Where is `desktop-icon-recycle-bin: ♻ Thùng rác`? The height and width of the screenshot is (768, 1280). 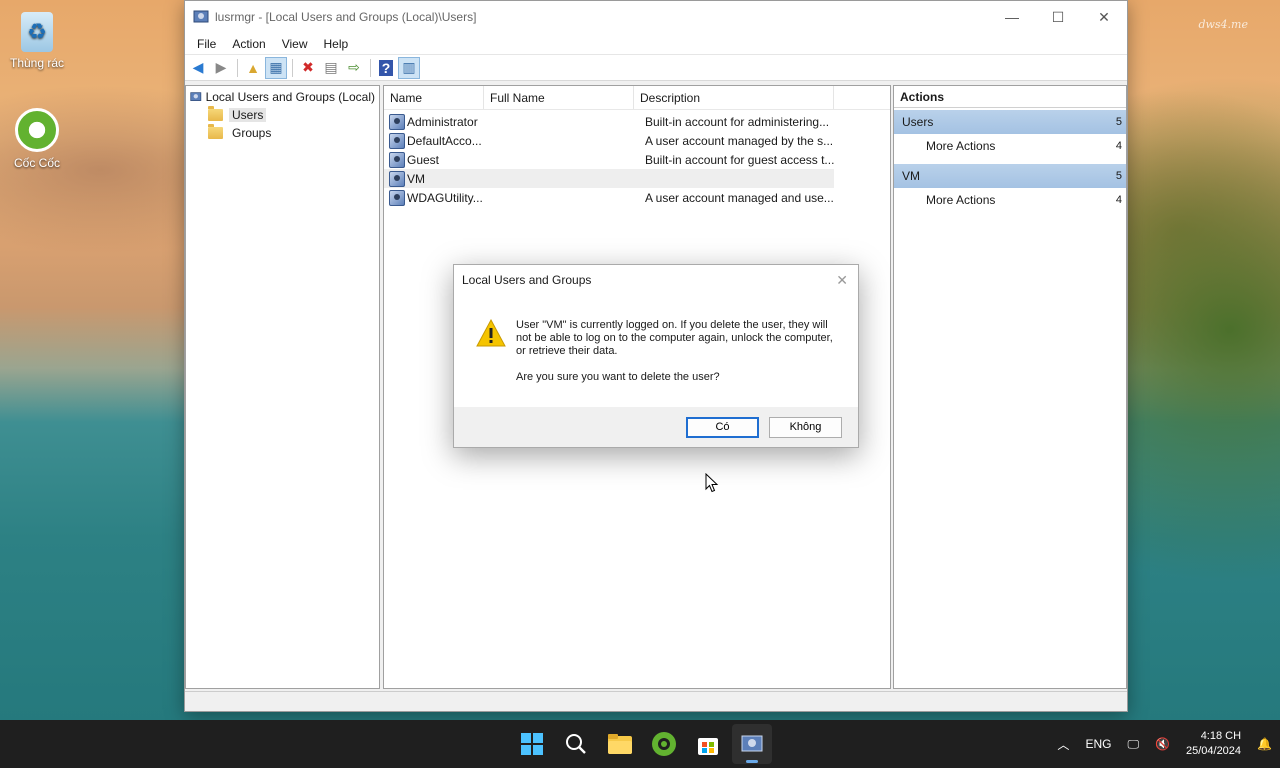 desktop-icon-recycle-bin: ♻ Thùng rác is located at coordinates (37, 41).